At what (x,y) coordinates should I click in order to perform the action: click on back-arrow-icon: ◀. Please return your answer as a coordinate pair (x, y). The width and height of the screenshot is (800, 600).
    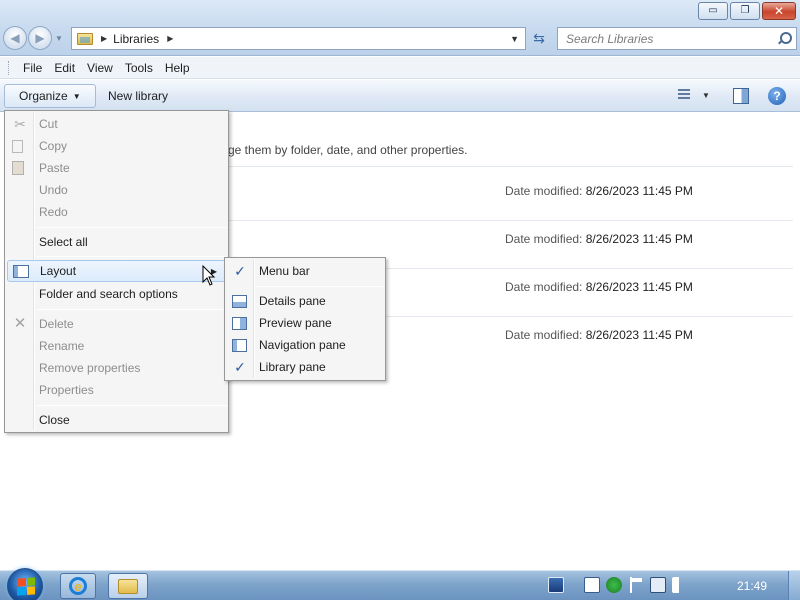
    Looking at the image, I should click on (15, 38).